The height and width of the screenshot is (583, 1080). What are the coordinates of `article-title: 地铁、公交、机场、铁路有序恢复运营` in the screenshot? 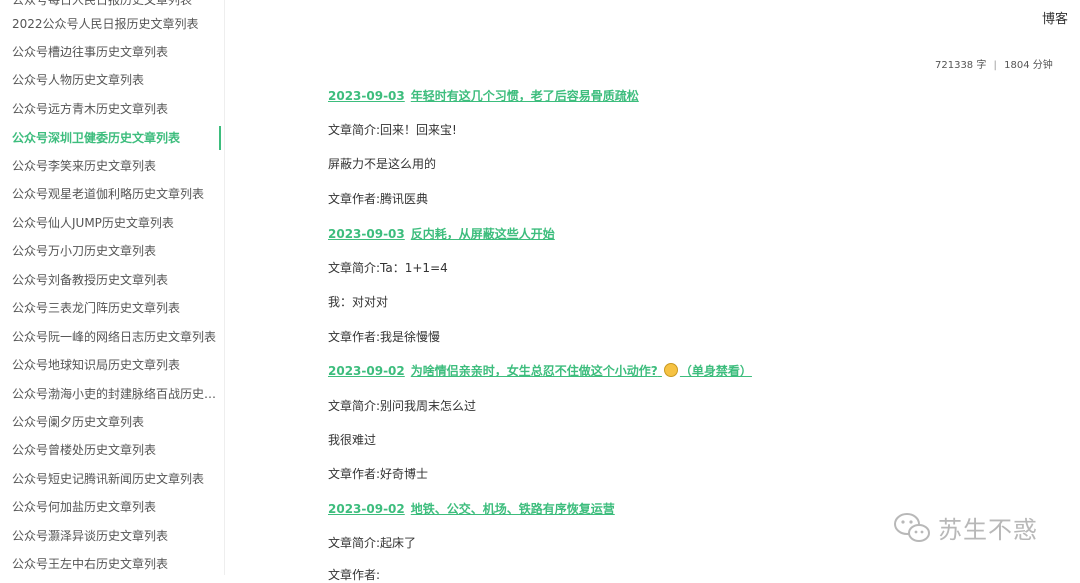 It's located at (512, 509).